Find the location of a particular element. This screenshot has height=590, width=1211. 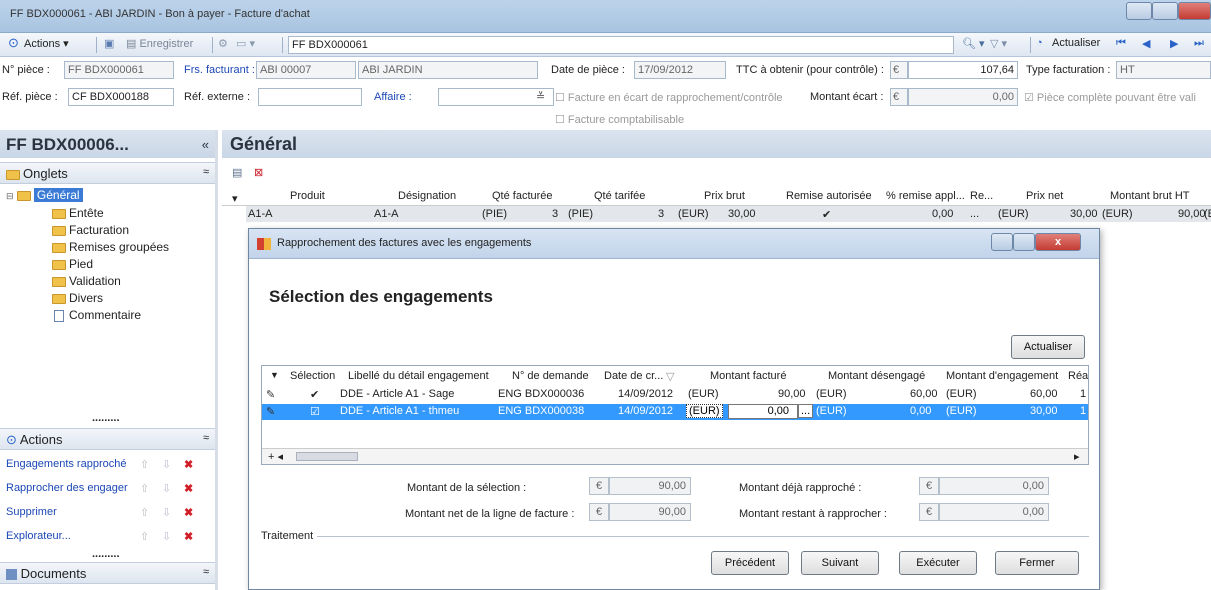

frs-code-field: ABI 00007 is located at coordinates (306, 70).